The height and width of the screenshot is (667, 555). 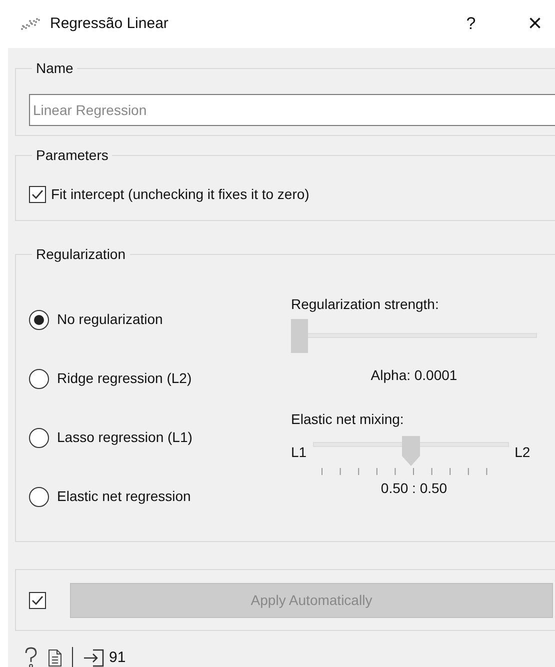 What do you see at coordinates (94, 658) in the screenshot?
I see `input-icon` at bounding box center [94, 658].